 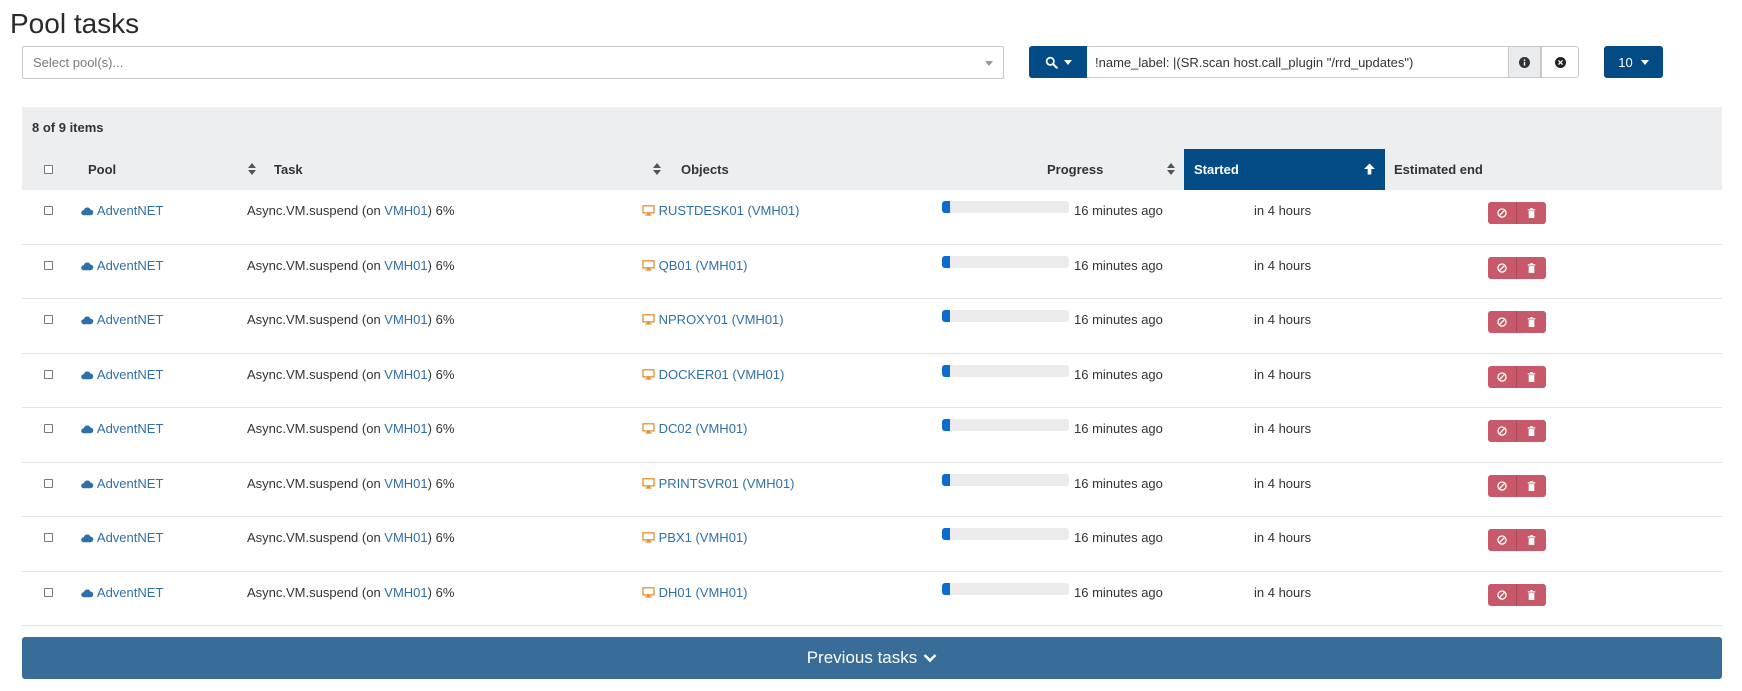 I want to click on object-link: DOCKER01 (VMH01), so click(x=722, y=374).